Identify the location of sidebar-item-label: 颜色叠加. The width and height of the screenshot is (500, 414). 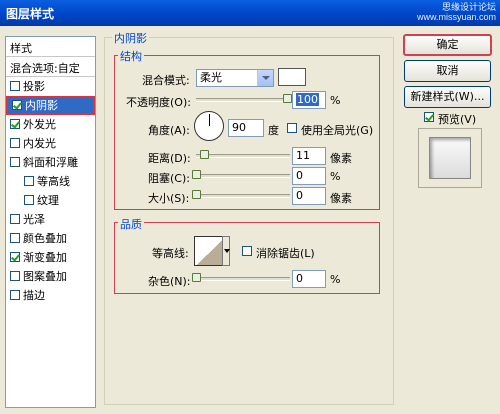
(45, 238).